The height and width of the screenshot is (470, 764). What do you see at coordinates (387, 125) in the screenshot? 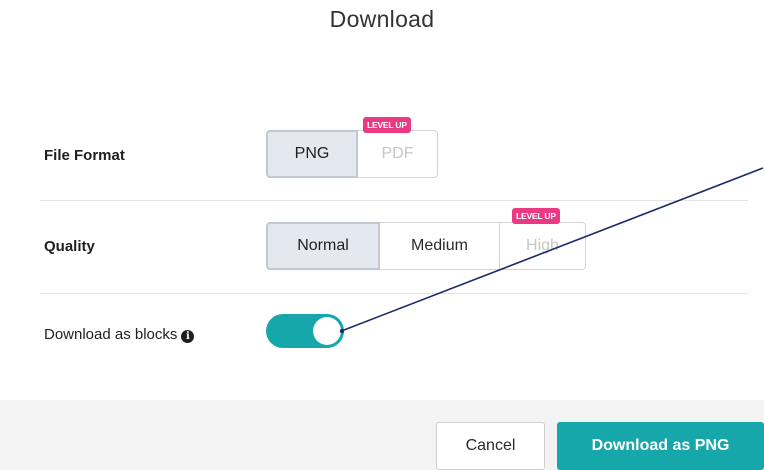
I see `level-up-badge-pdf: LEVEL UP` at bounding box center [387, 125].